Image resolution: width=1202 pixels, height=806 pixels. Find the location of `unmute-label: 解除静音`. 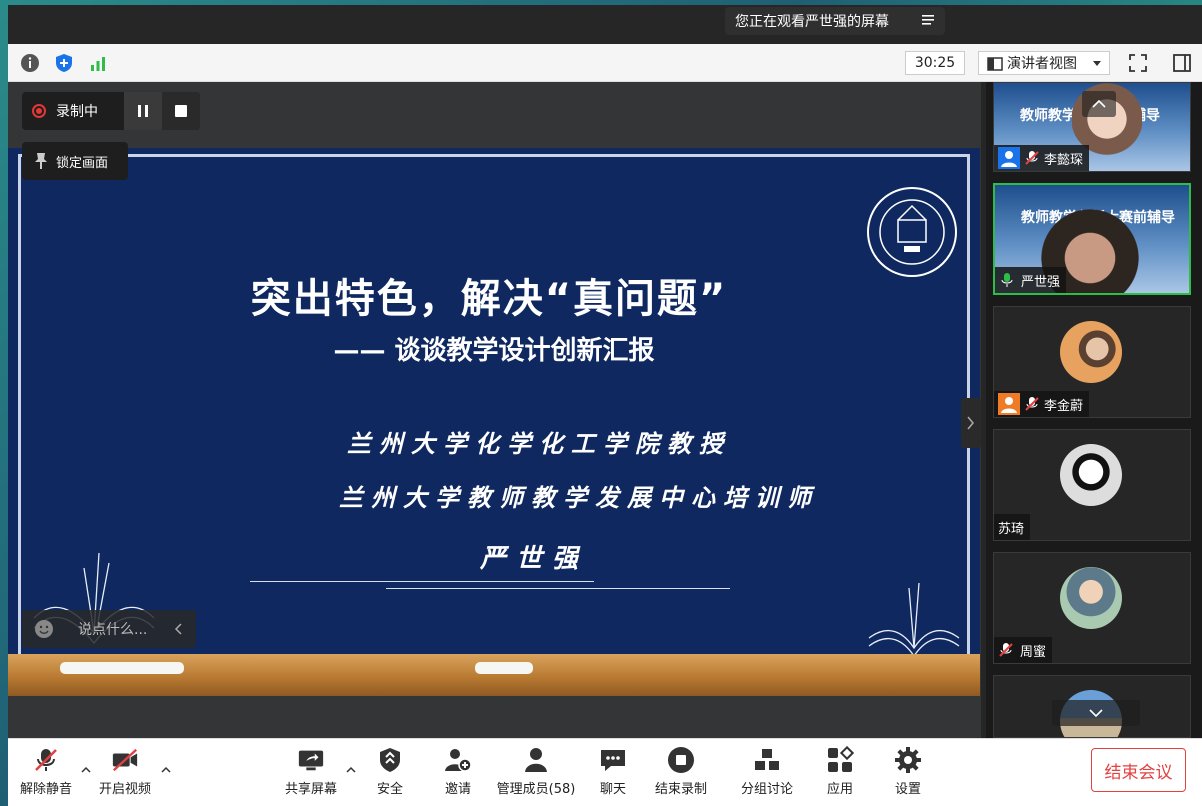

unmute-label: 解除静音 is located at coordinates (45, 789).